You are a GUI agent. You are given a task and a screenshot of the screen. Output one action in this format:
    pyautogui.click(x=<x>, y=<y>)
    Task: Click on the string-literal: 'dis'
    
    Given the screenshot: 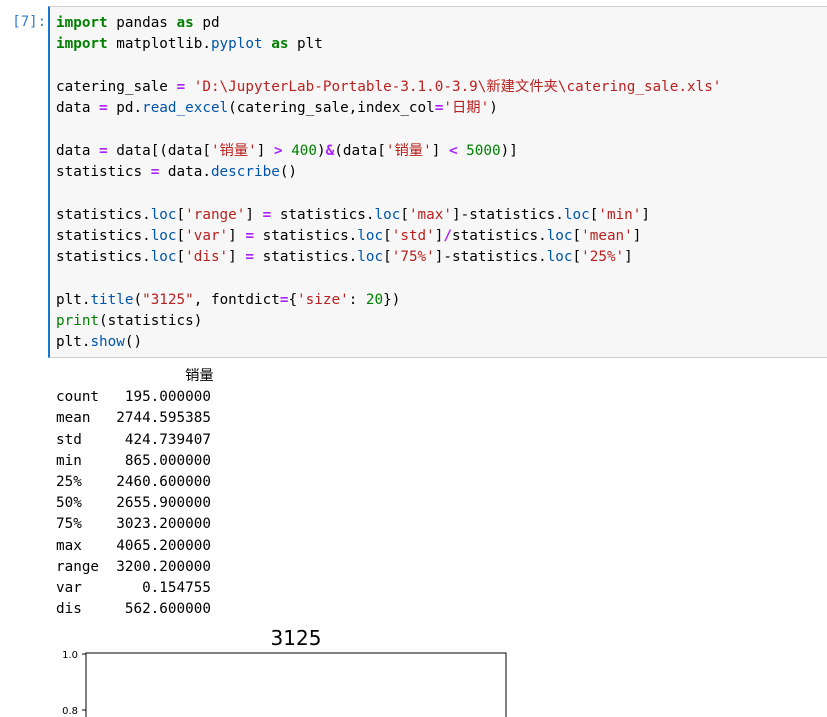 What is the action you would take?
    pyautogui.click(x=207, y=257)
    